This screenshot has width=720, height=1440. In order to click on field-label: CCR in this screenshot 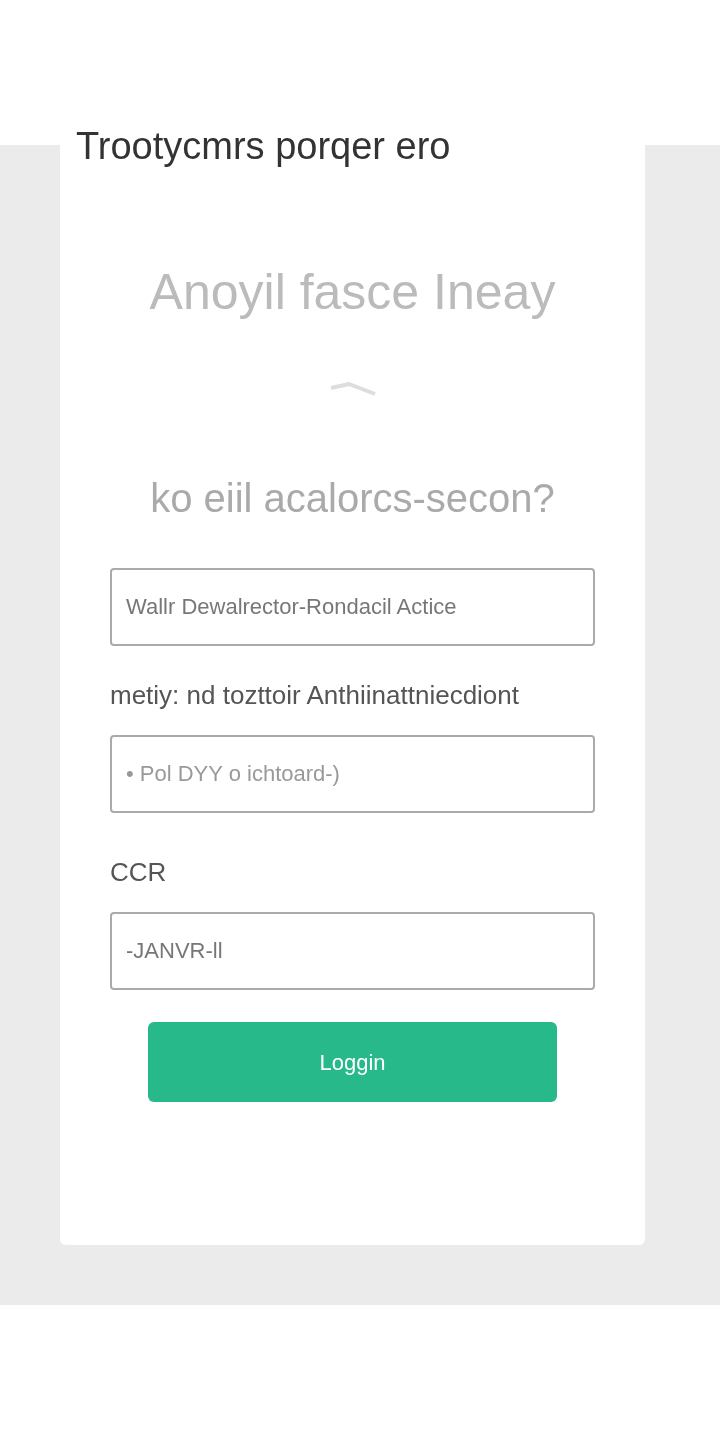, I will do `click(139, 872)`.